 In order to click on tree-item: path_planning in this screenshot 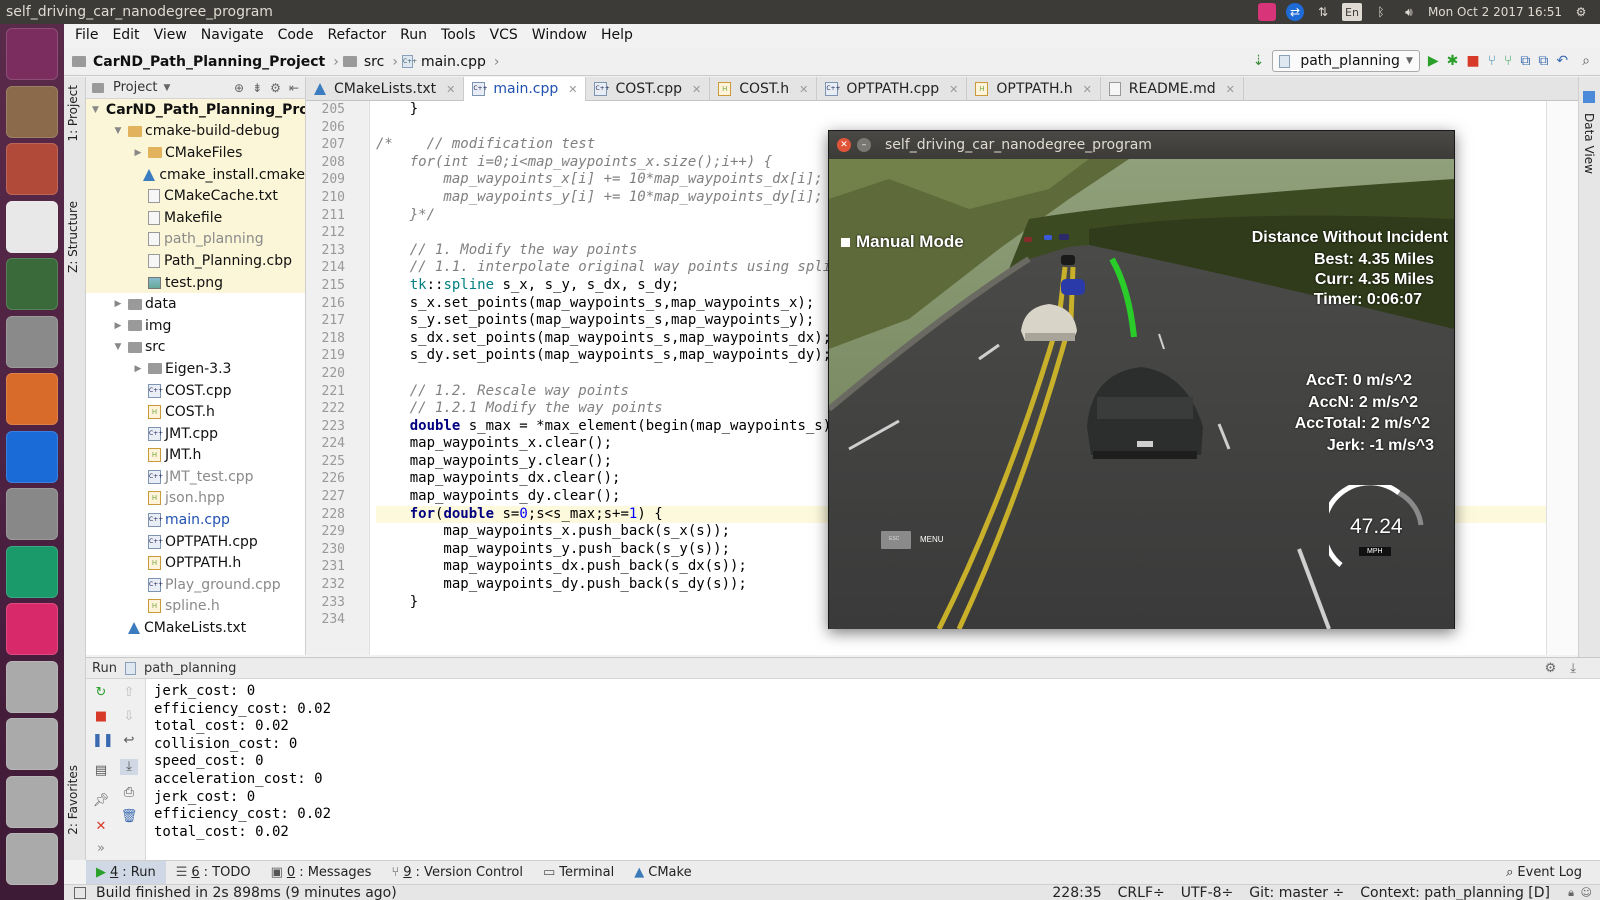, I will do `click(195, 239)`.